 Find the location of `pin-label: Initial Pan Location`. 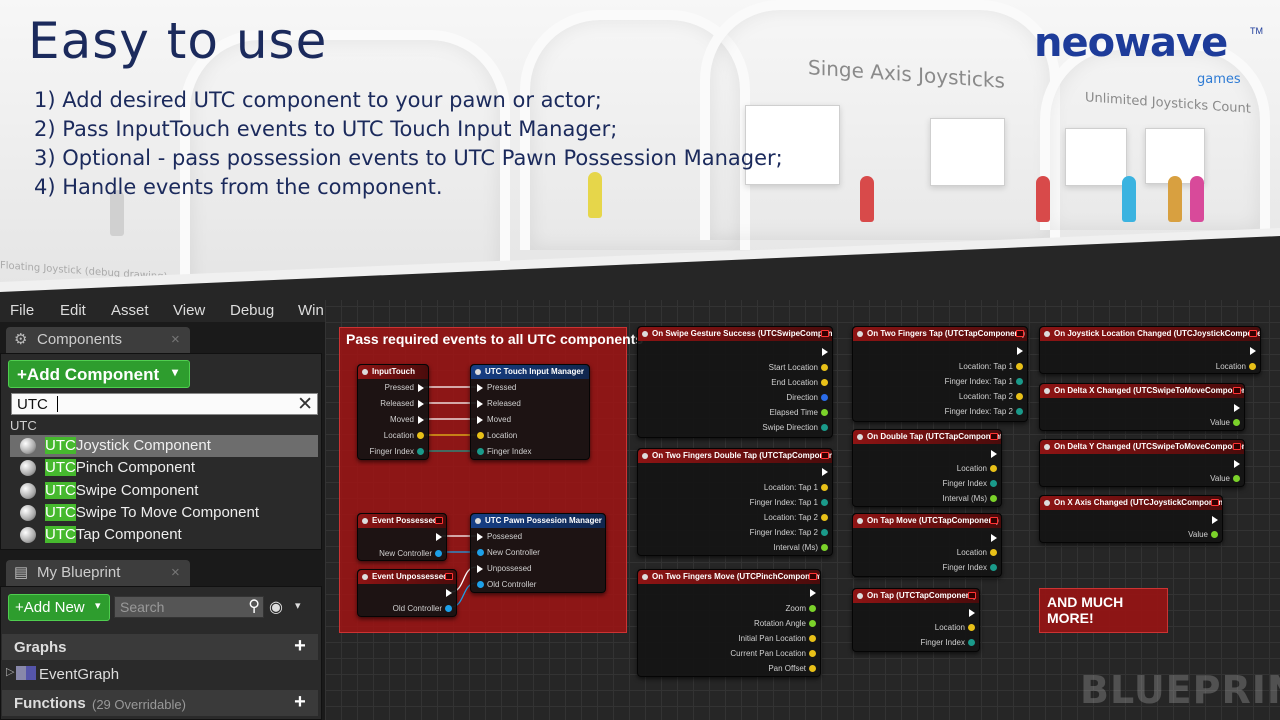

pin-label: Initial Pan Location is located at coordinates (772, 638).